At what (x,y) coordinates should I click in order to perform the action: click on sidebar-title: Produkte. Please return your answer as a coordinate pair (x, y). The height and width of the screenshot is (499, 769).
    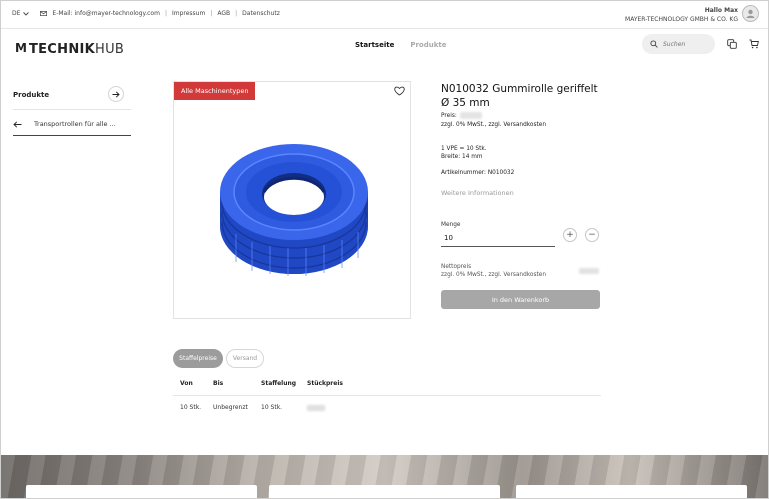
    Looking at the image, I should click on (31, 95).